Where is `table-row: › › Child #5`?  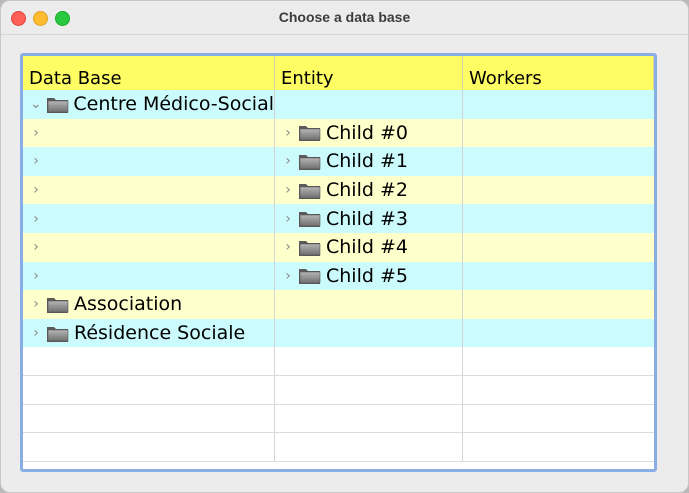
table-row: › › Child #5 is located at coordinates (338, 276).